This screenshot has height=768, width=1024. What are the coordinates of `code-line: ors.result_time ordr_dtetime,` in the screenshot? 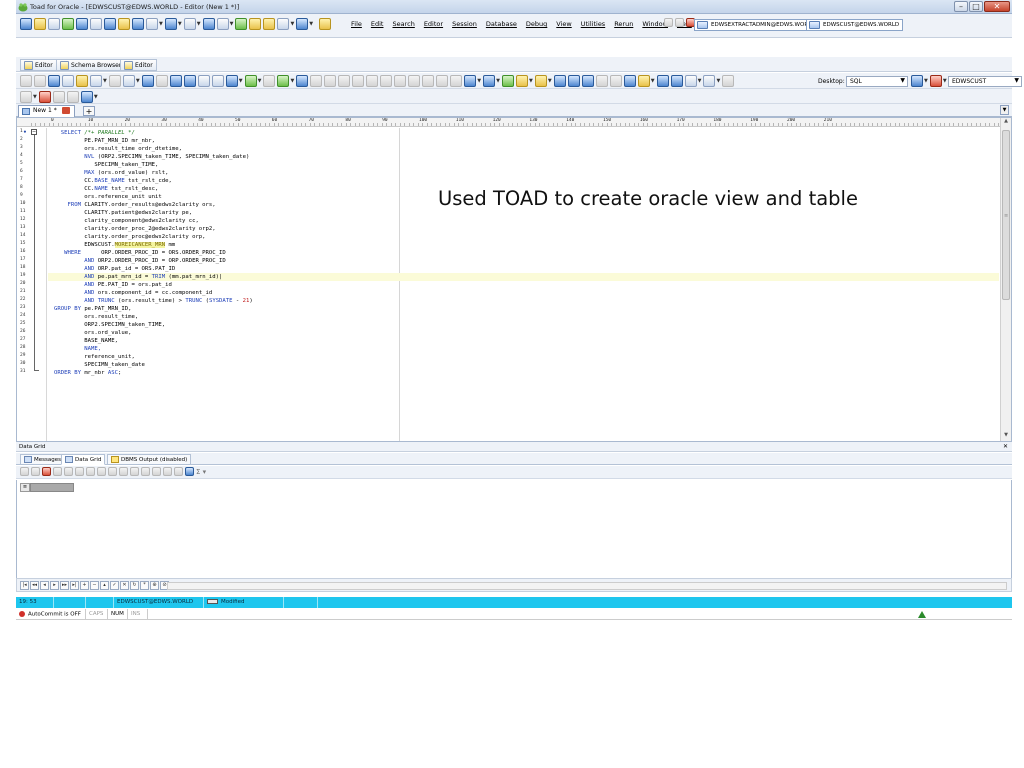 It's located at (118, 149).